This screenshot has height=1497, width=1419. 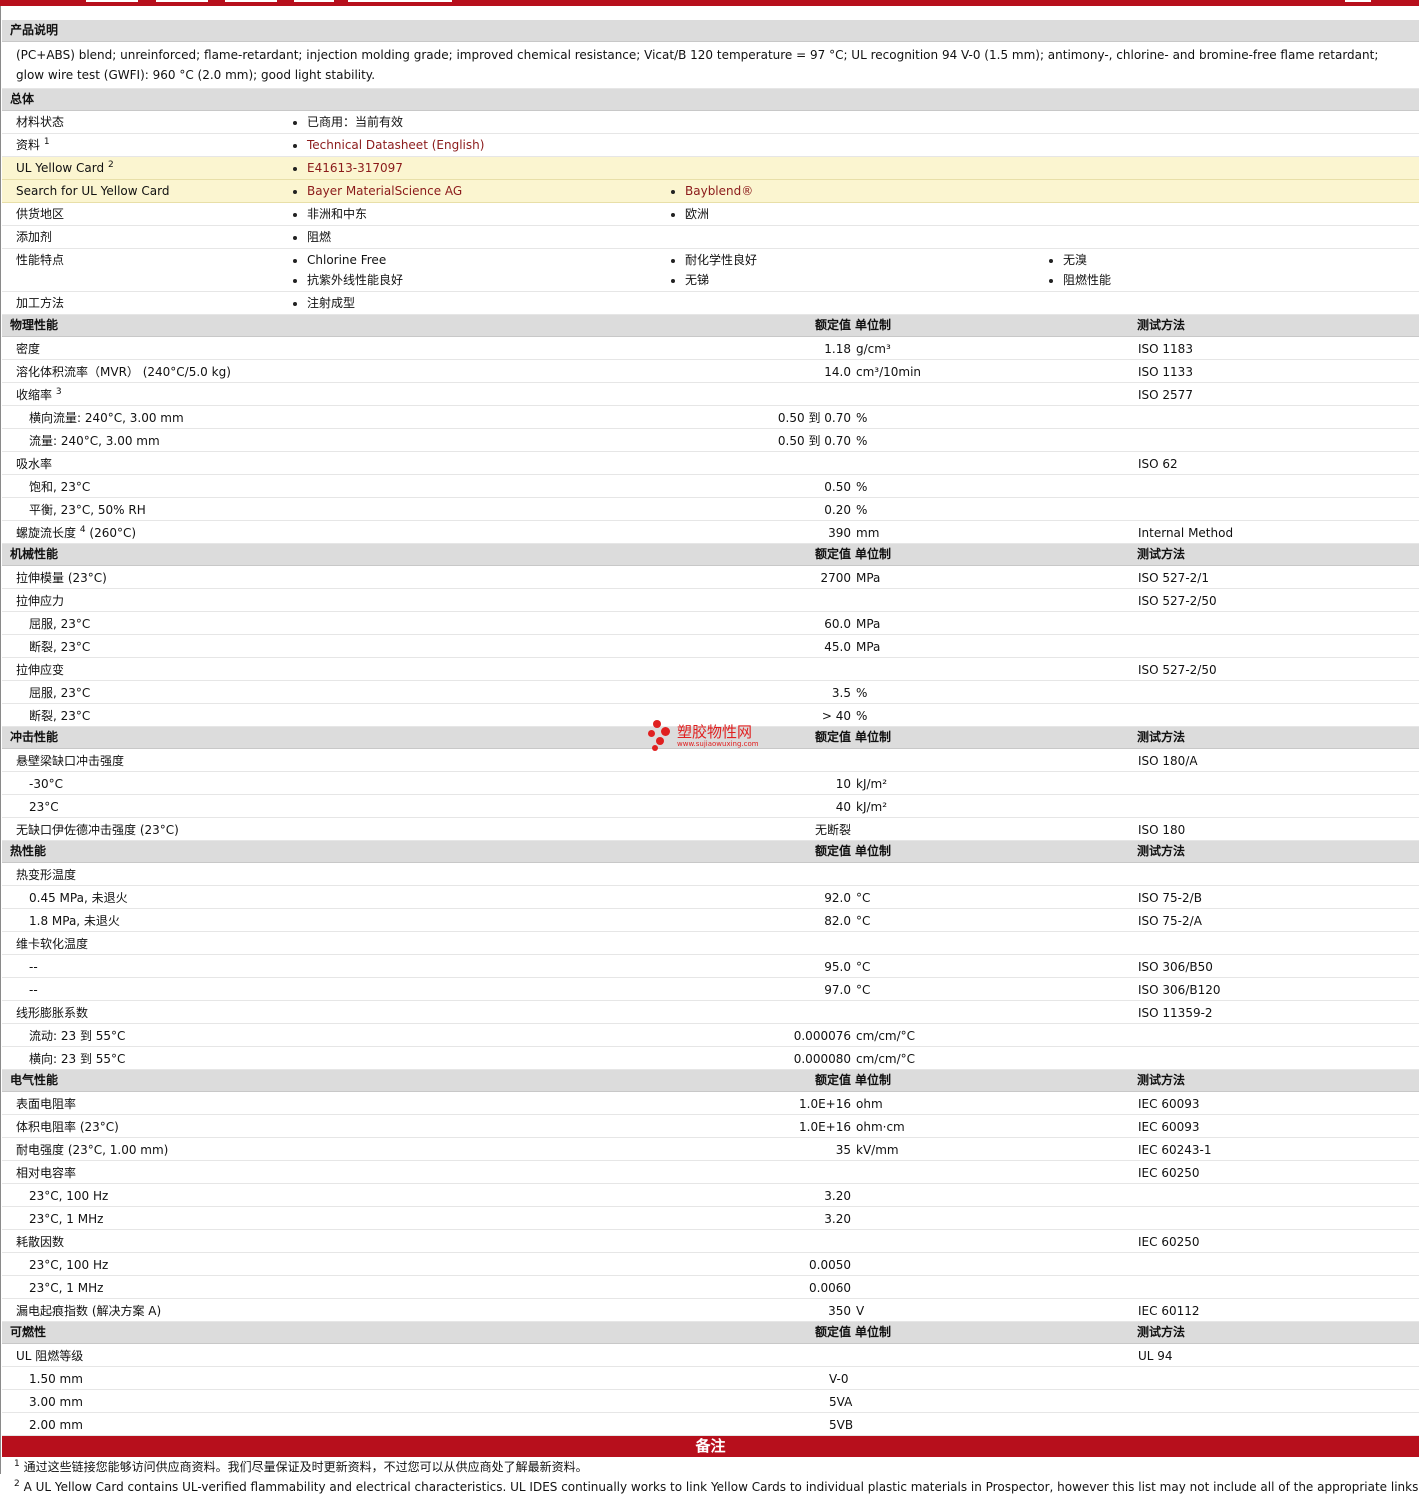 I want to click on general-link: Technical Datasheet (English), so click(x=388, y=145).